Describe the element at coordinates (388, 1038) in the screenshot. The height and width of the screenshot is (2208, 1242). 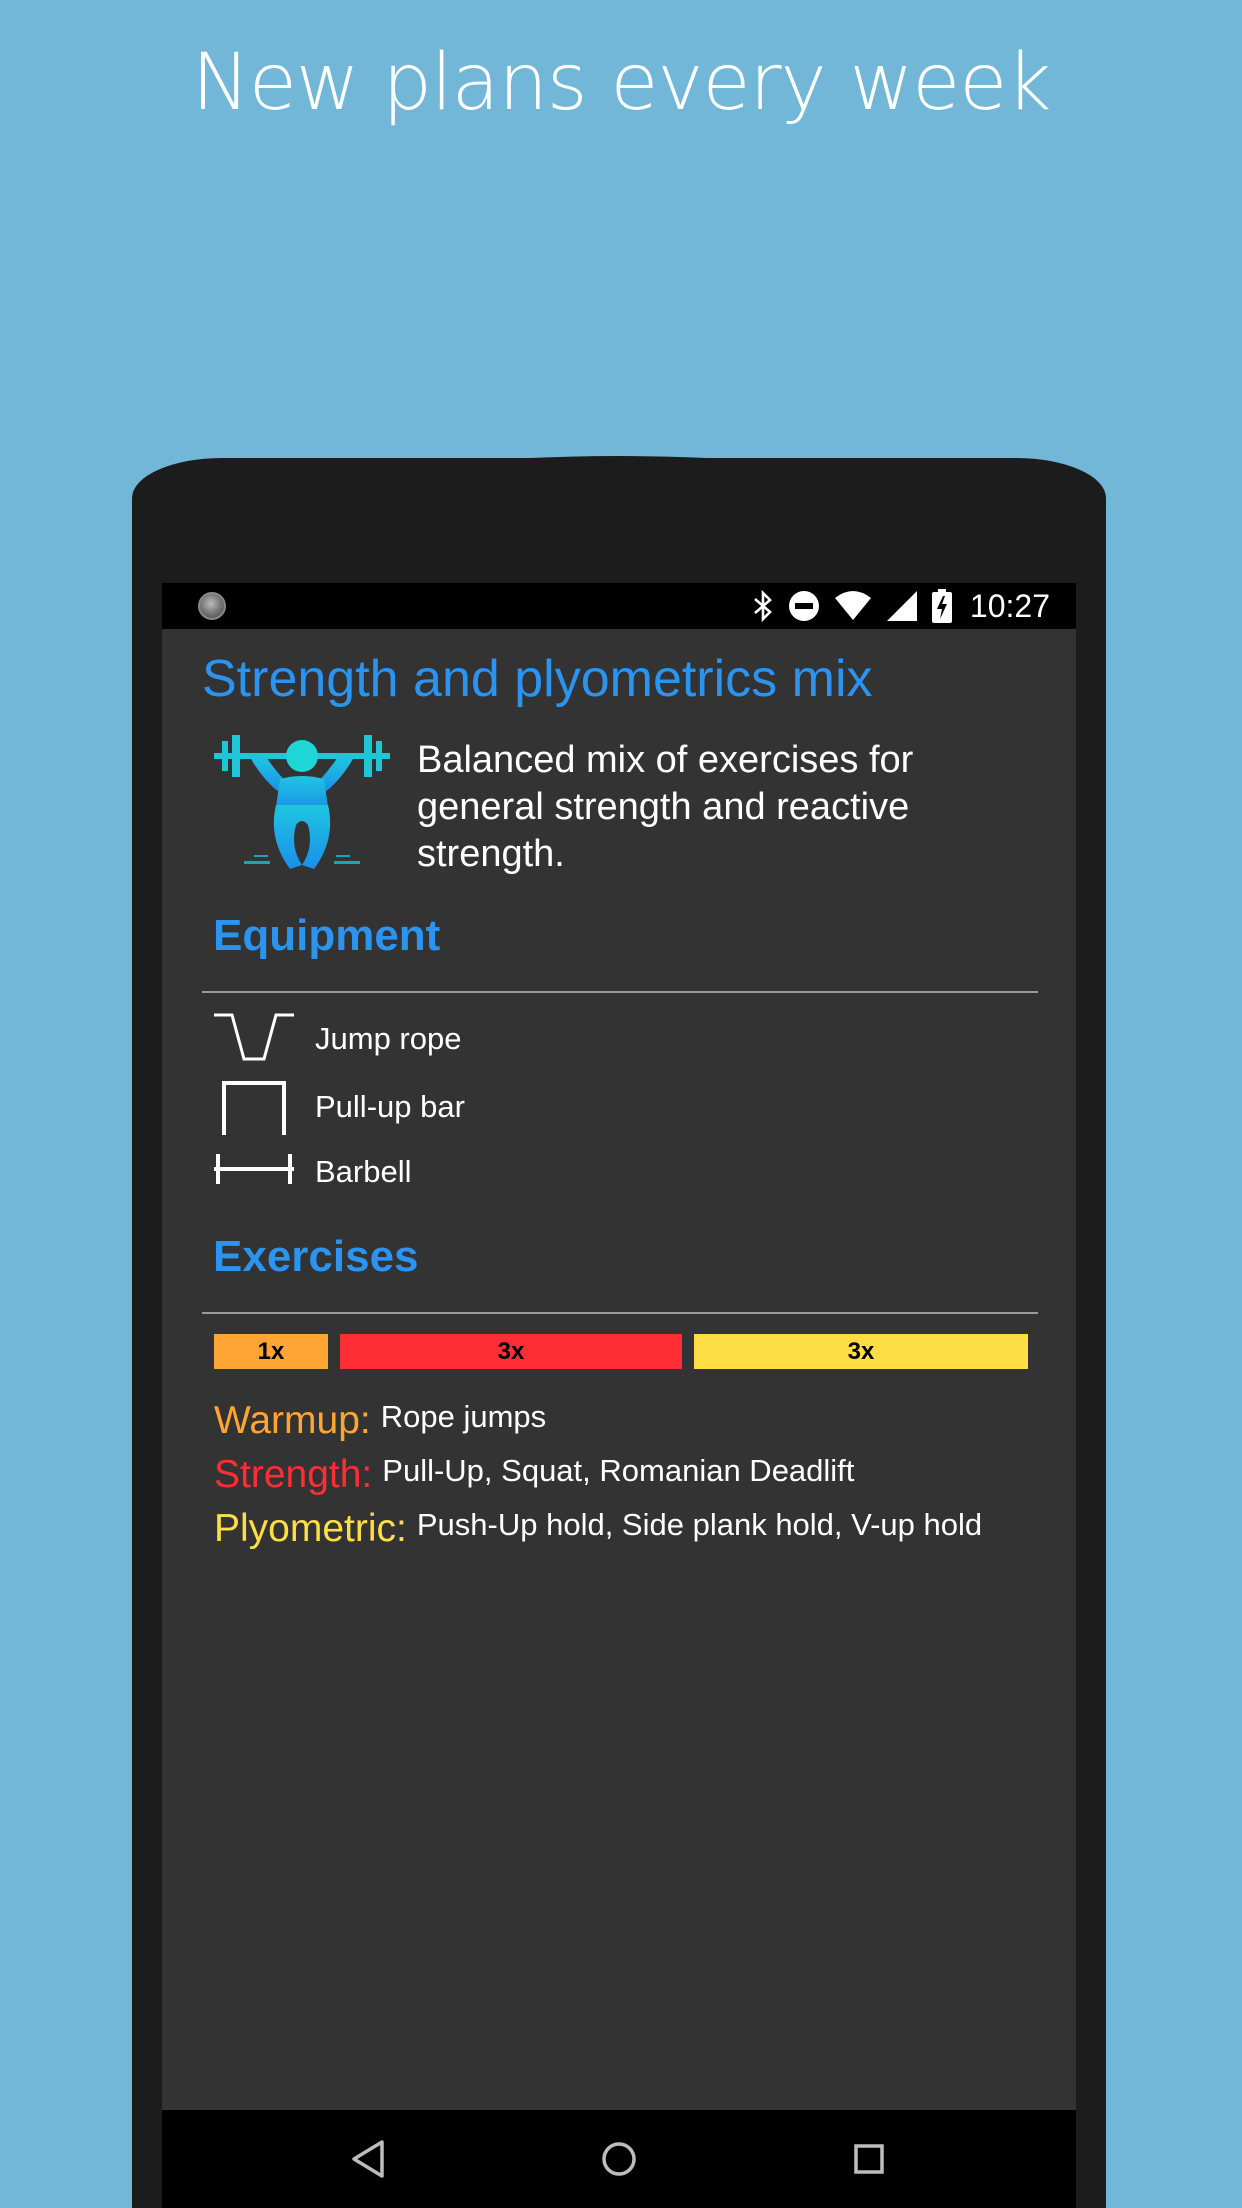
I see `equipment-label: Jump rope` at that location.